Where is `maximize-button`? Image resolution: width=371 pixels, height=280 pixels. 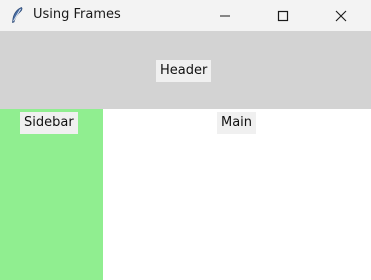
maximize-button is located at coordinates (283, 15).